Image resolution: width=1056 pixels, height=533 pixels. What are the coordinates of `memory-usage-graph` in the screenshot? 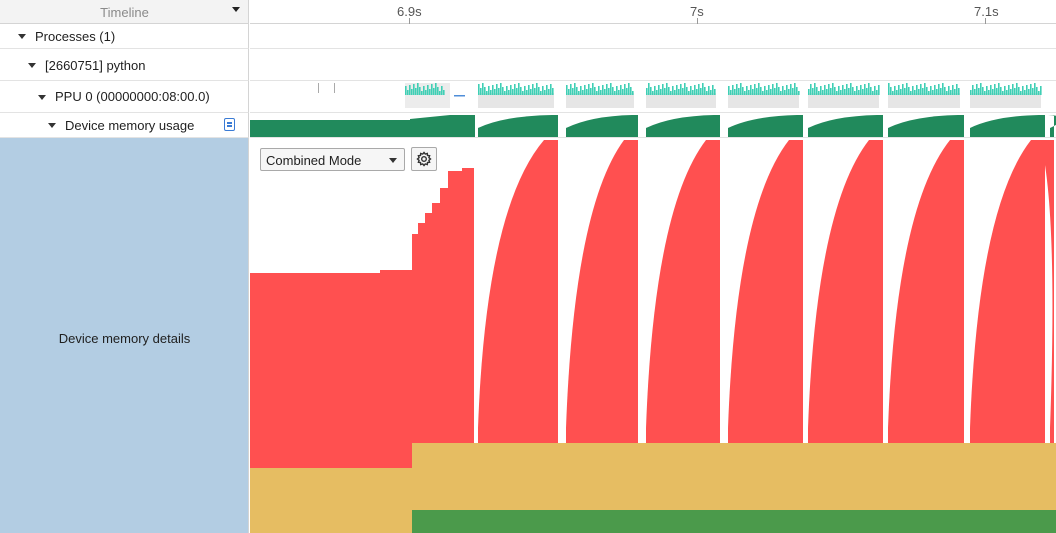 It's located at (653, 125).